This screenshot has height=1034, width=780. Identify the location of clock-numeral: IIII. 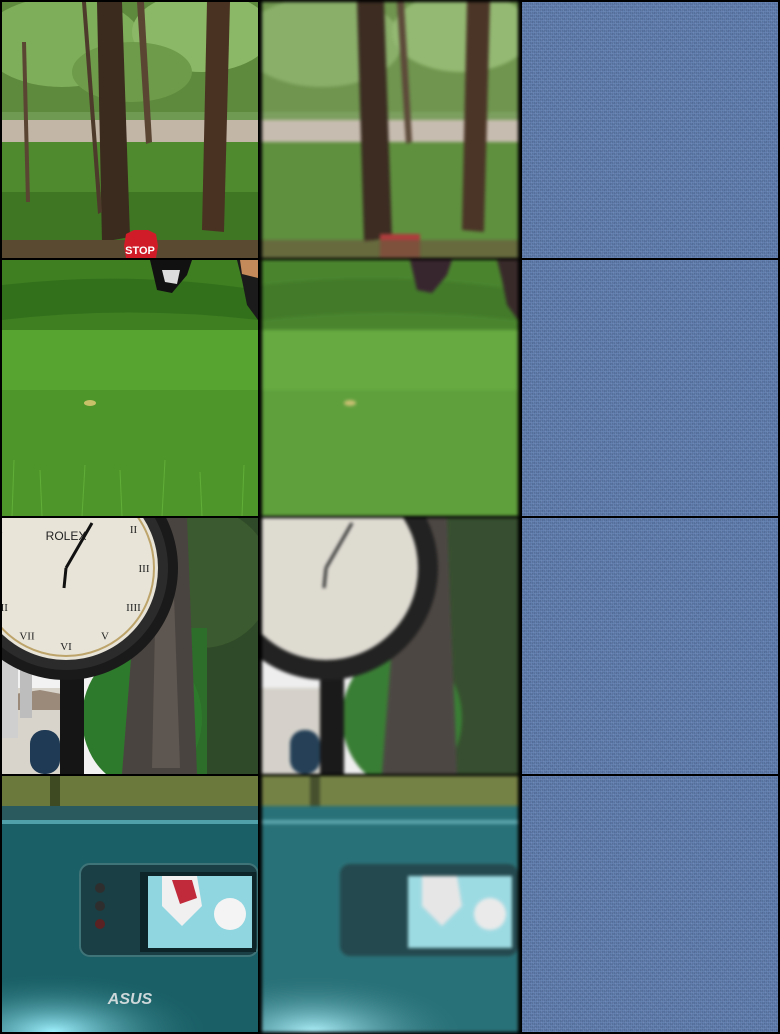
(133, 608).